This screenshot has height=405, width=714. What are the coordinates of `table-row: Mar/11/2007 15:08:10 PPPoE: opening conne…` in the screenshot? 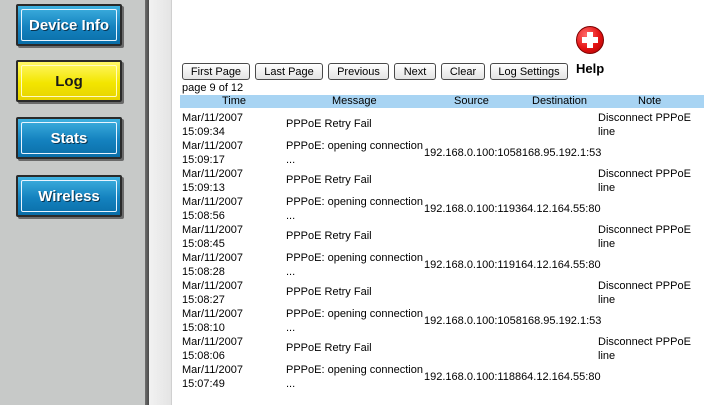 It's located at (442, 320).